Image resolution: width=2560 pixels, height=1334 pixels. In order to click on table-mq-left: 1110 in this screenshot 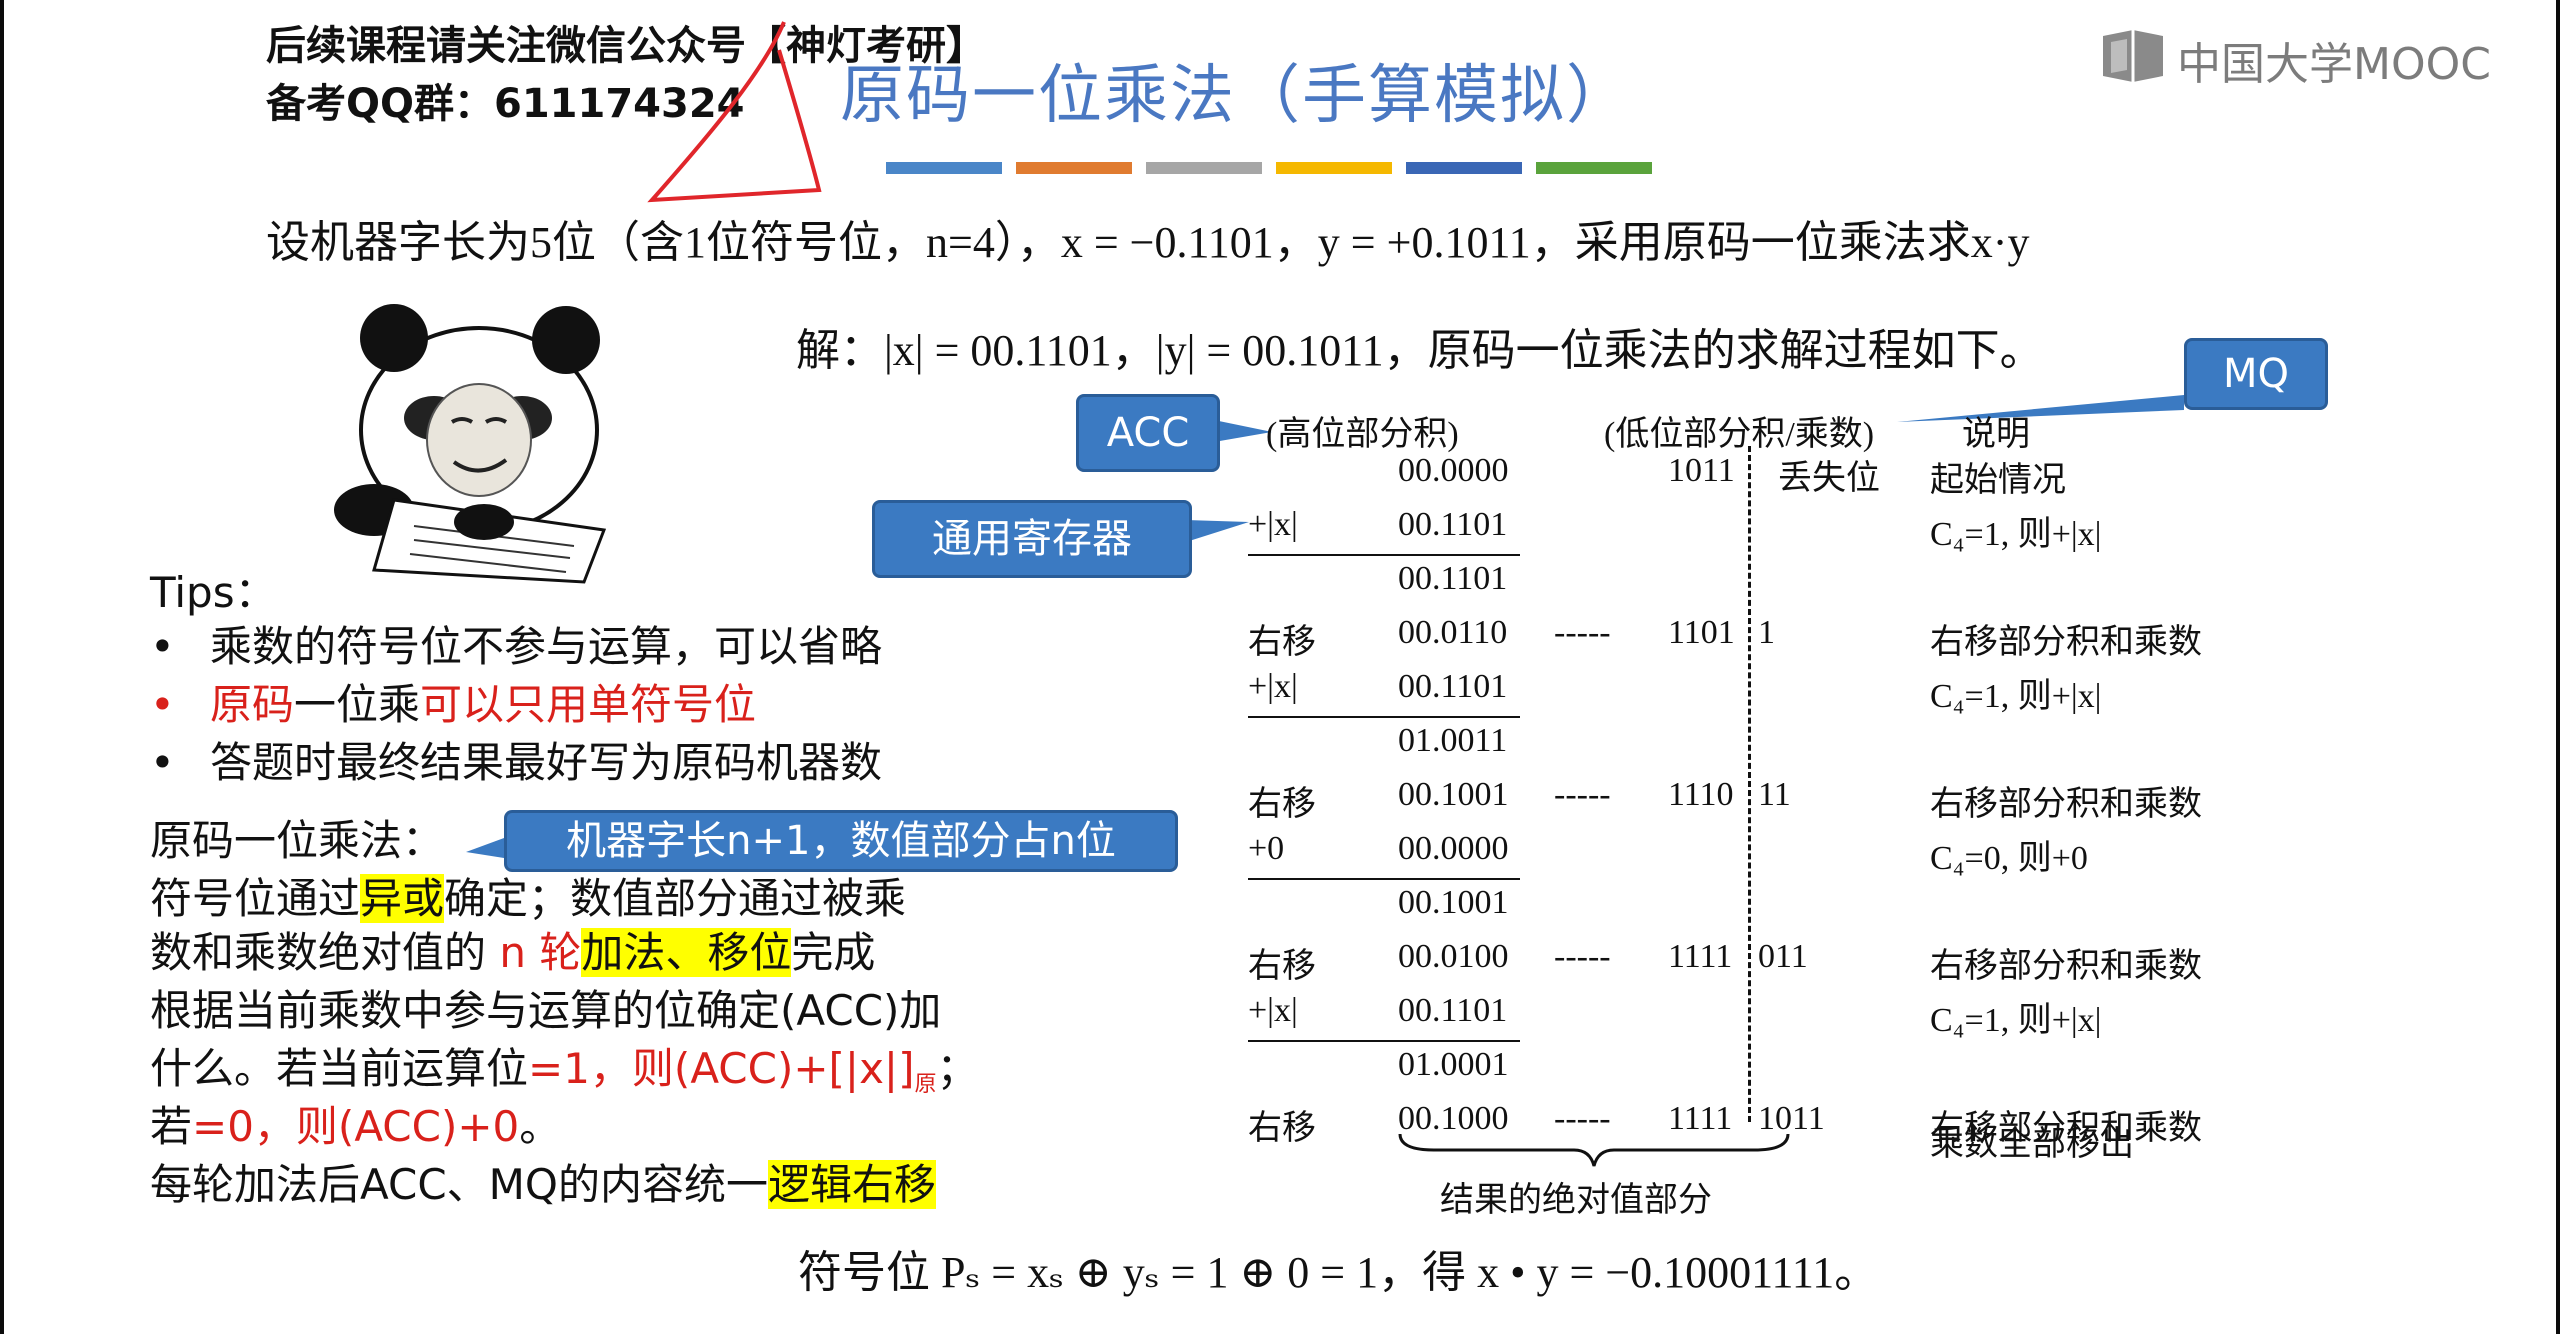, I will do `click(1701, 794)`.